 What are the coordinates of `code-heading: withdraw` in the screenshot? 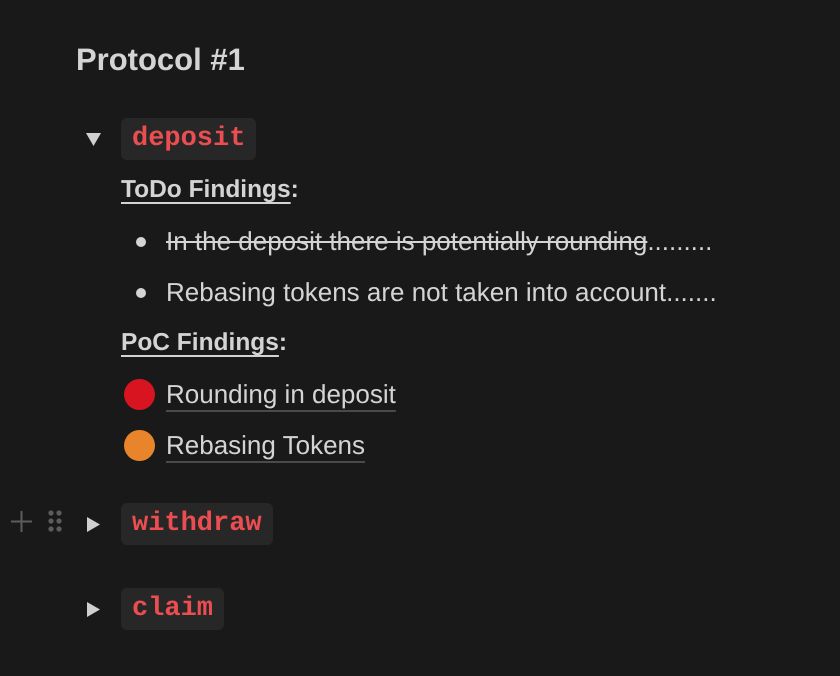 It's located at (197, 524).